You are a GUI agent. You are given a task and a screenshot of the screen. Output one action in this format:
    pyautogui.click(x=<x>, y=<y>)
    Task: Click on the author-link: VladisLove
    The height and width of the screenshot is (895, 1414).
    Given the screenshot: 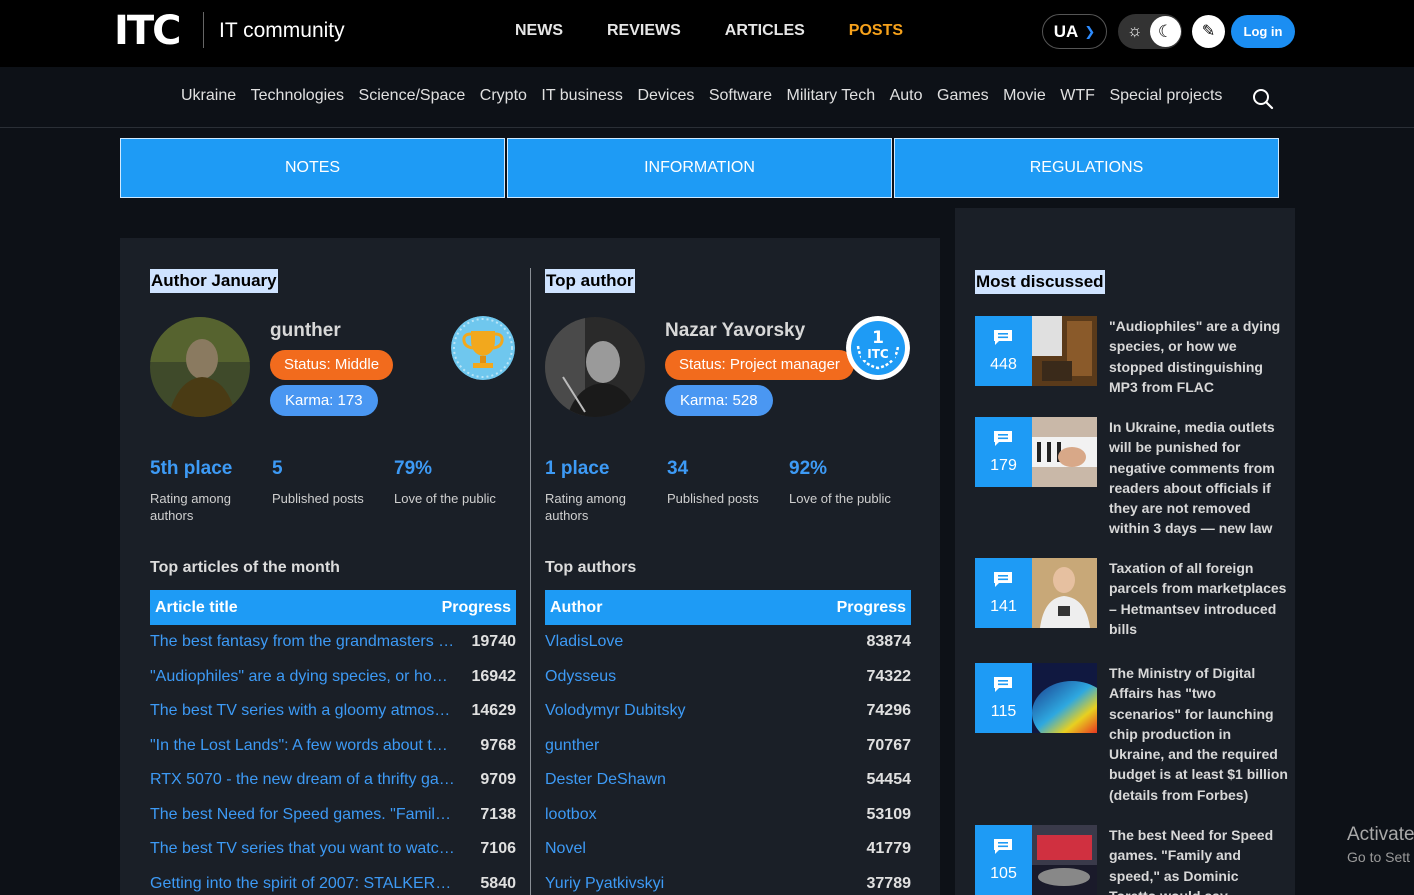 What is the action you would take?
    pyautogui.click(x=584, y=642)
    